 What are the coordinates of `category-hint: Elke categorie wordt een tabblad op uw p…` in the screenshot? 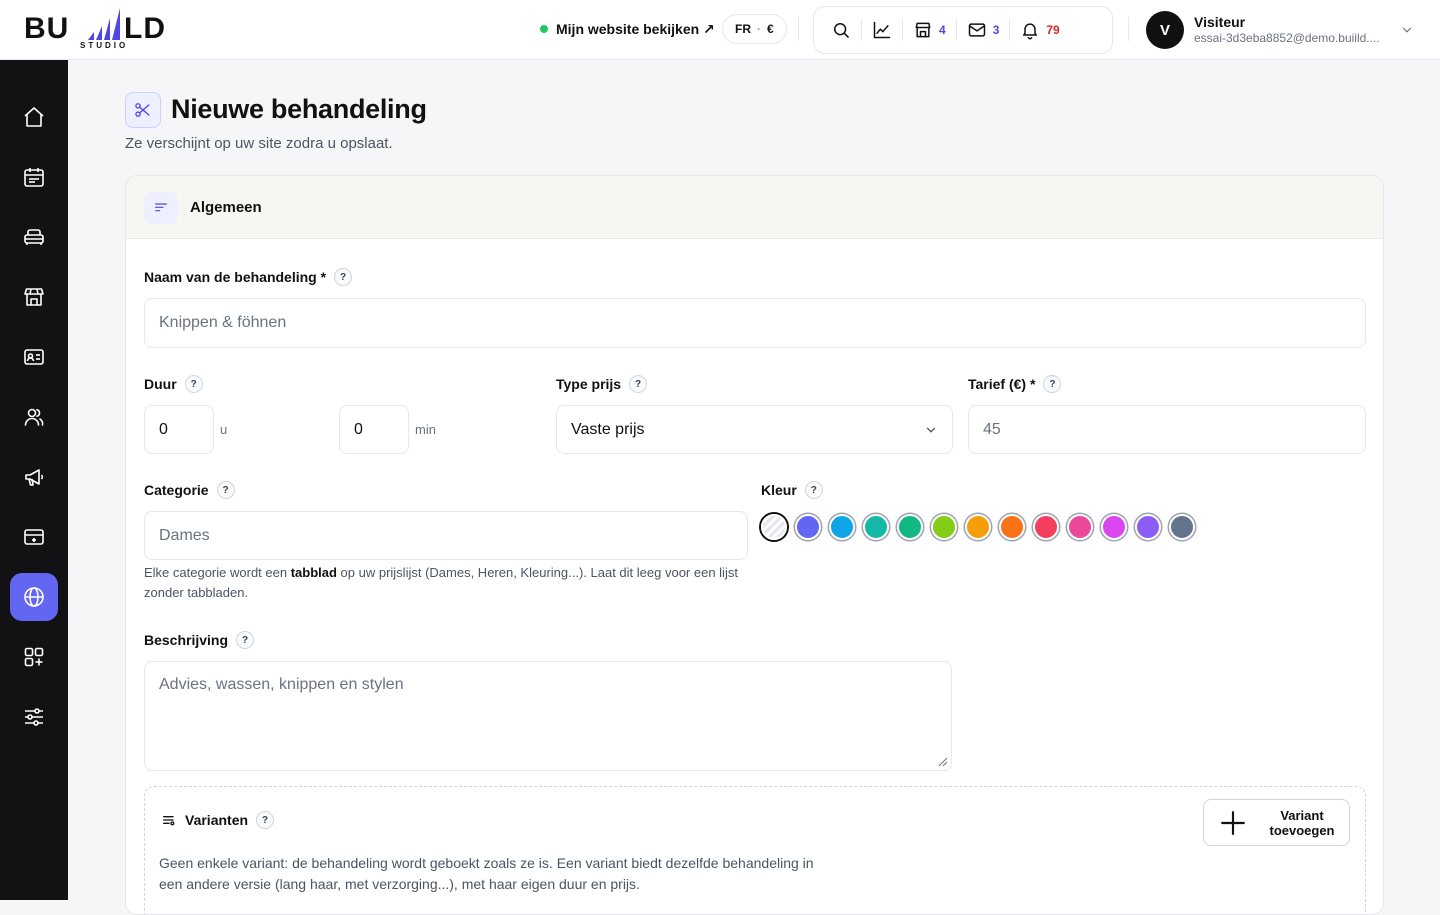 It's located at (449, 583).